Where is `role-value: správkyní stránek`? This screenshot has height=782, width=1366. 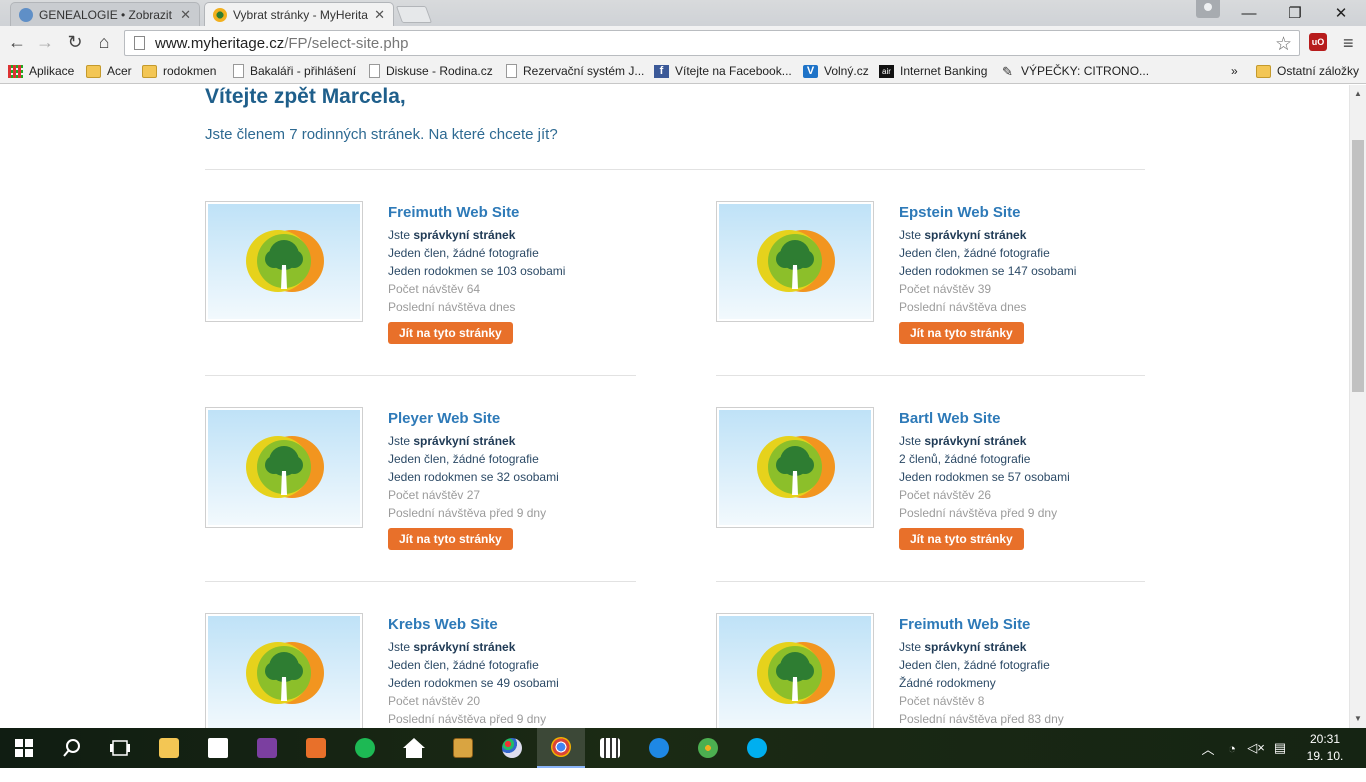
role-value: správkyní stránek is located at coordinates (464, 235).